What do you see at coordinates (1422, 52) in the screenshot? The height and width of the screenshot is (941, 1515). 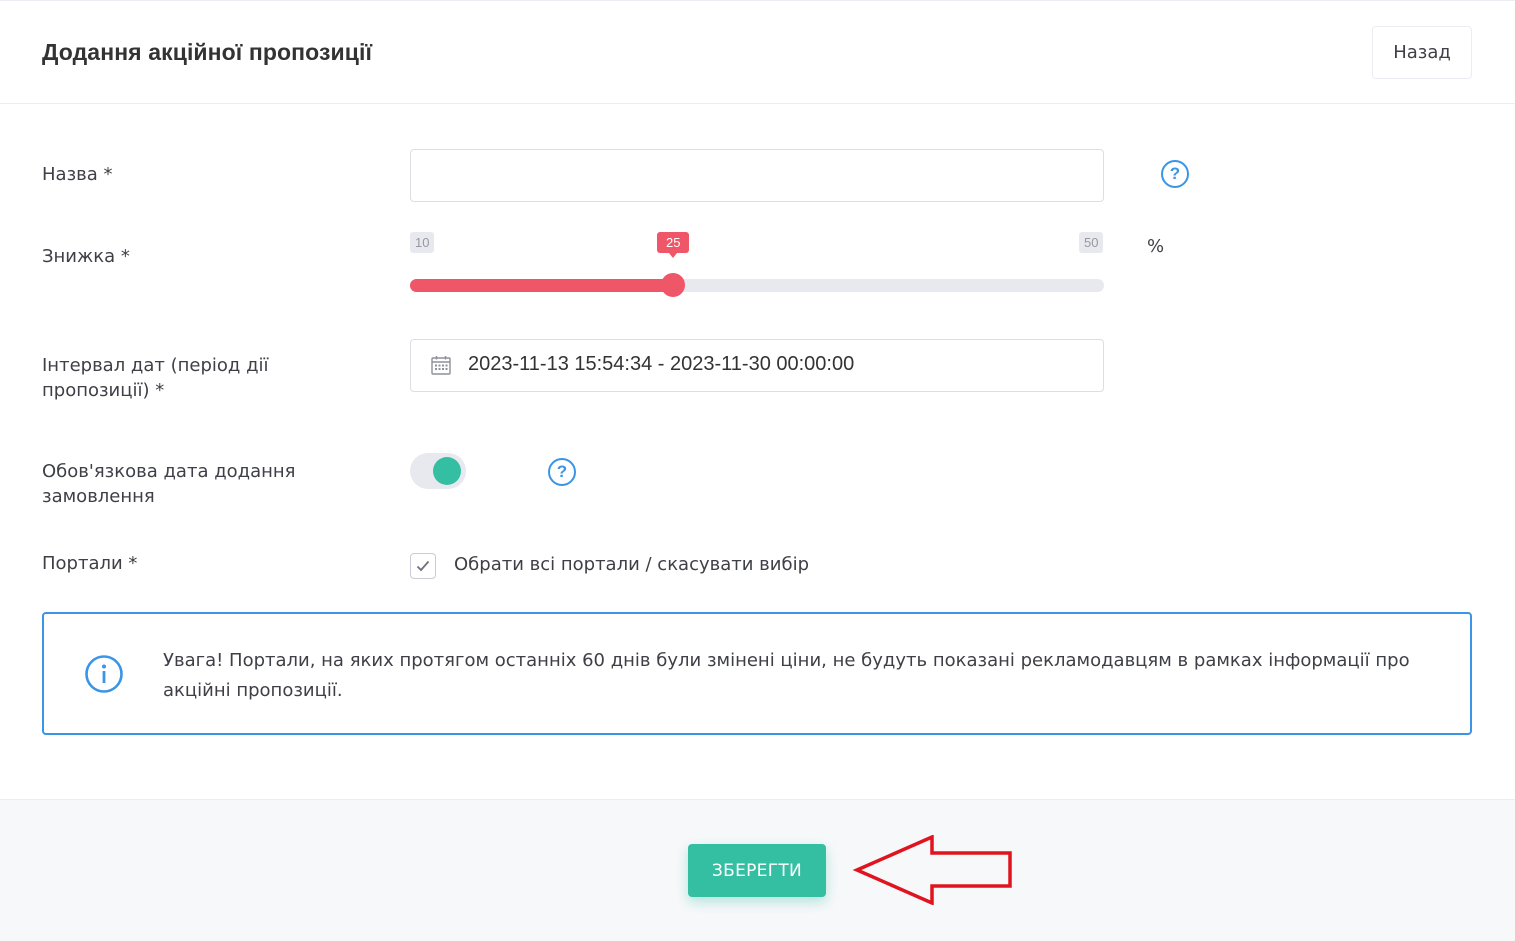 I see `back-button: Назад` at bounding box center [1422, 52].